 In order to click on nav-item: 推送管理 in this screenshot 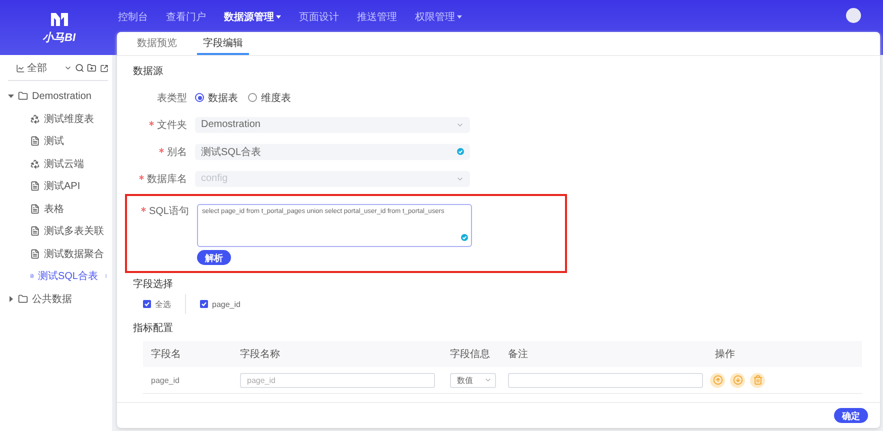, I will do `click(377, 17)`.